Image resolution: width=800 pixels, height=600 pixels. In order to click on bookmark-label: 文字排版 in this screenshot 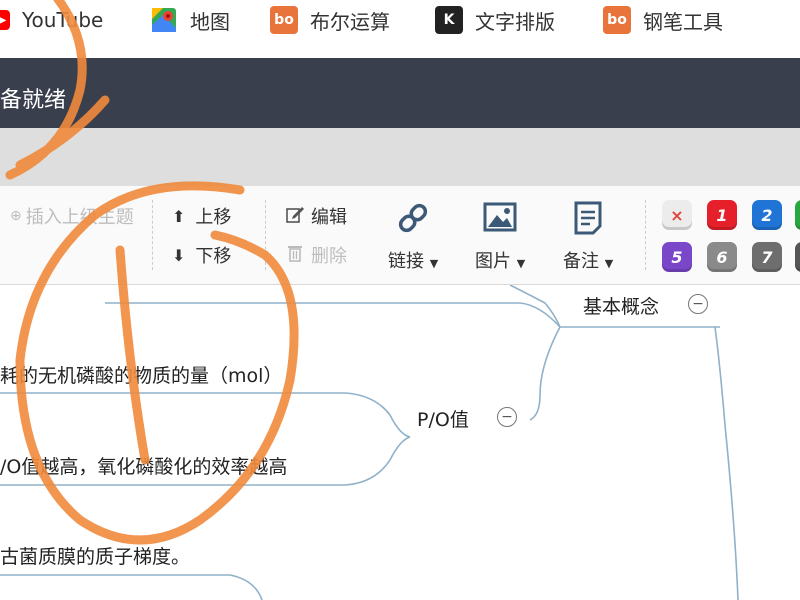, I will do `click(515, 21)`.